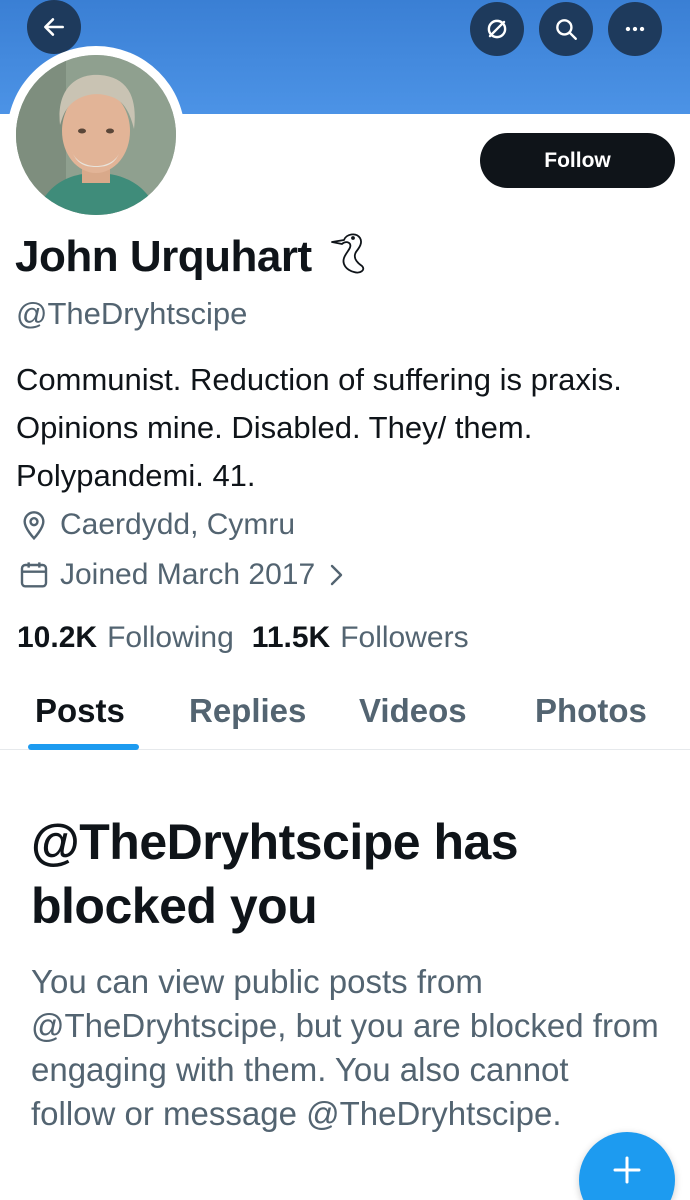  I want to click on joined-text: Joined March 2017, so click(188, 574).